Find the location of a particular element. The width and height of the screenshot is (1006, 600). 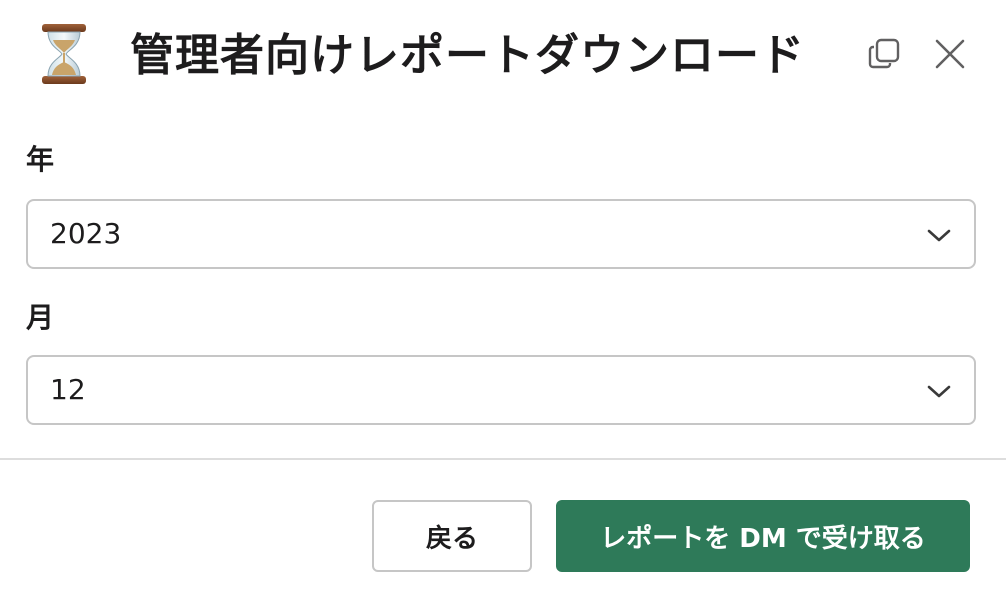

close-icon is located at coordinates (950, 54).